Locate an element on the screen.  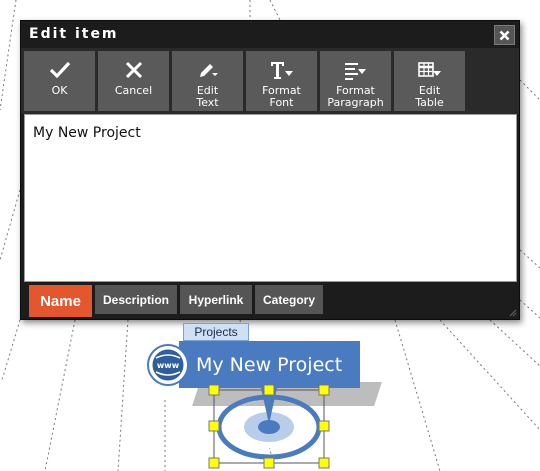
tab-description-label: Description is located at coordinates (135, 299).